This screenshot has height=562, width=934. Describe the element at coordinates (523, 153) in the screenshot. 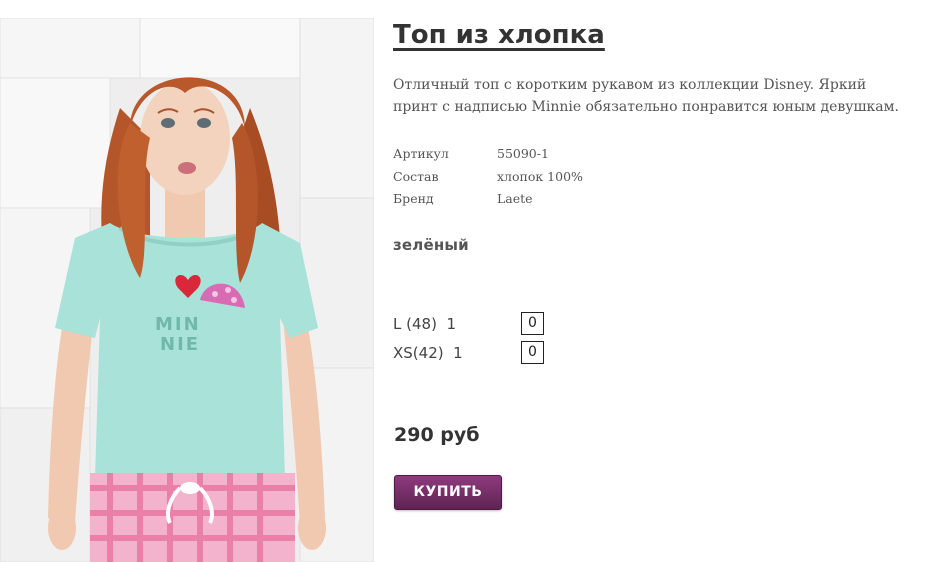

I see `spec-value: 55090-1` at that location.